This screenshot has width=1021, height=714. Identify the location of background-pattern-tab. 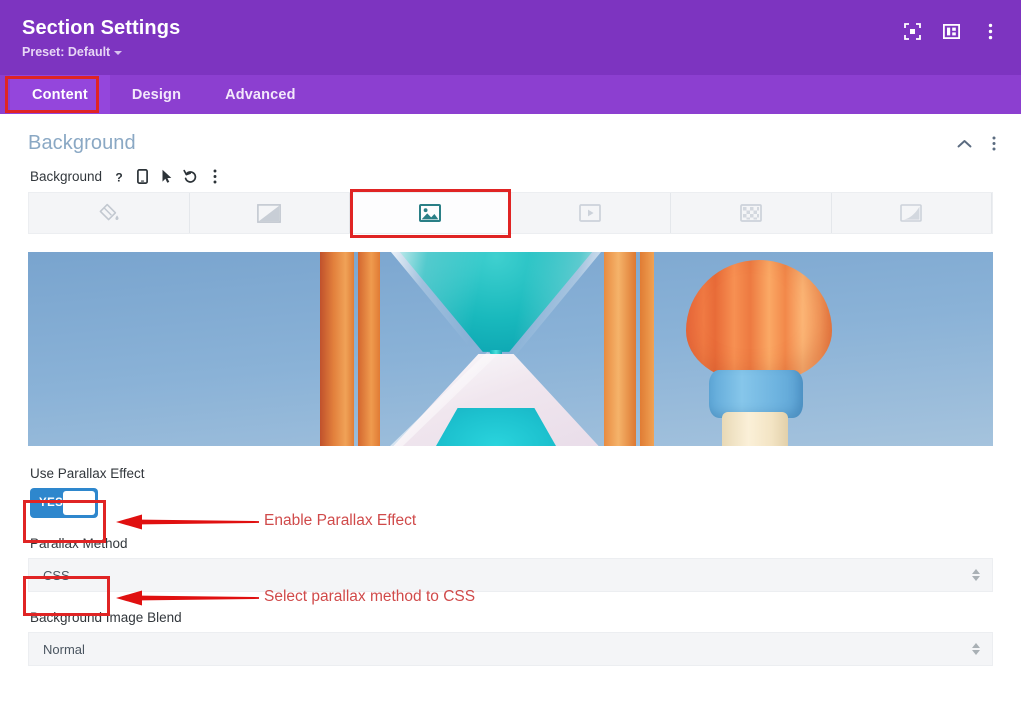
(751, 213).